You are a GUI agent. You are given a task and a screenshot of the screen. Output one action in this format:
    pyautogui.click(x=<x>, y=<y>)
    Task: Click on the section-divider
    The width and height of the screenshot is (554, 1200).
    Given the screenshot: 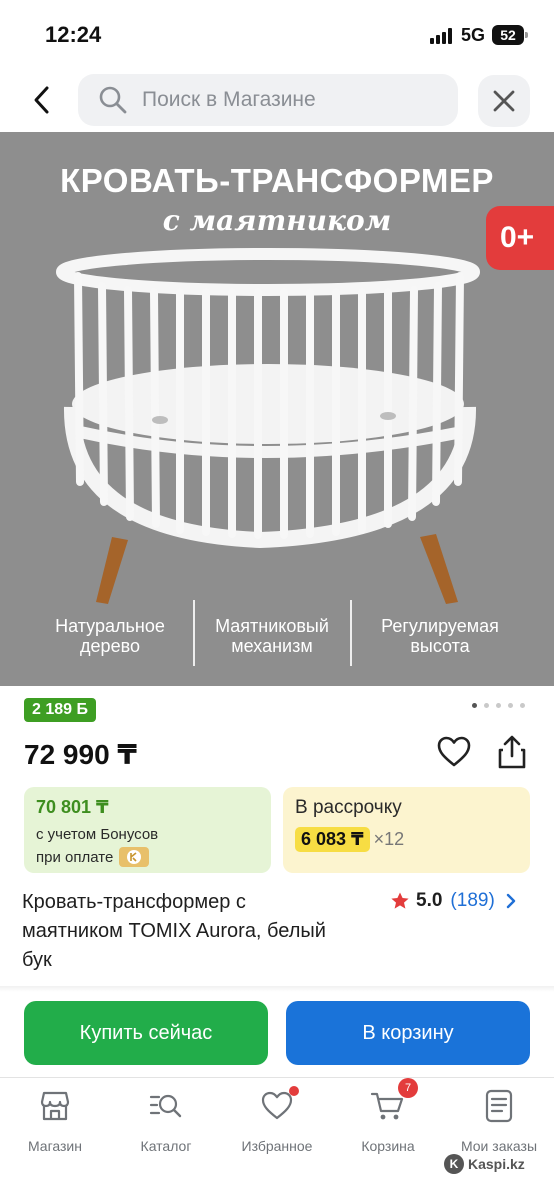 What is the action you would take?
    pyautogui.click(x=277, y=989)
    